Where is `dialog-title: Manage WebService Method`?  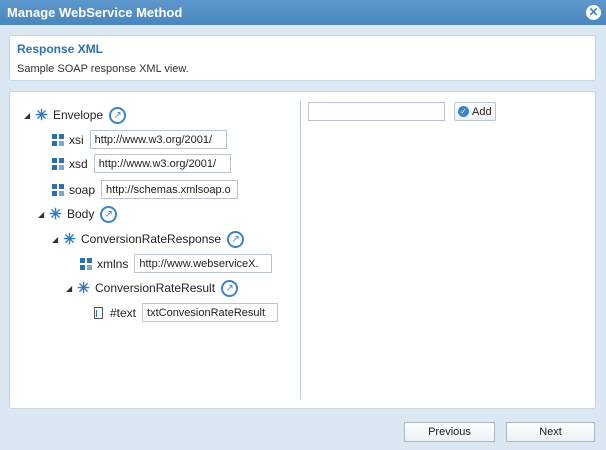 dialog-title: Manage WebService Method is located at coordinates (95, 12).